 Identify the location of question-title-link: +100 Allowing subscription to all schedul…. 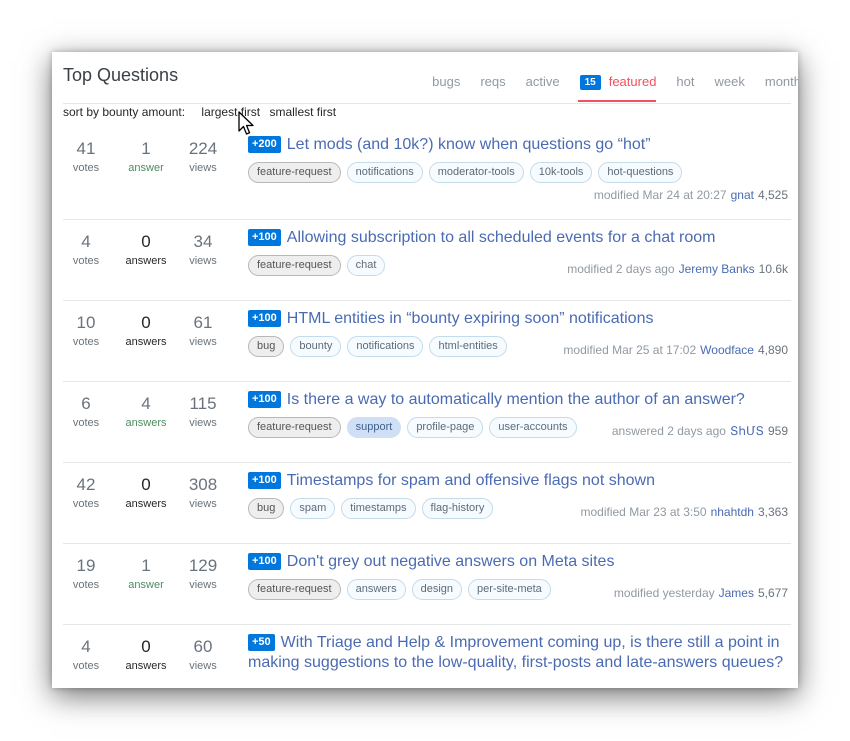
(518, 238).